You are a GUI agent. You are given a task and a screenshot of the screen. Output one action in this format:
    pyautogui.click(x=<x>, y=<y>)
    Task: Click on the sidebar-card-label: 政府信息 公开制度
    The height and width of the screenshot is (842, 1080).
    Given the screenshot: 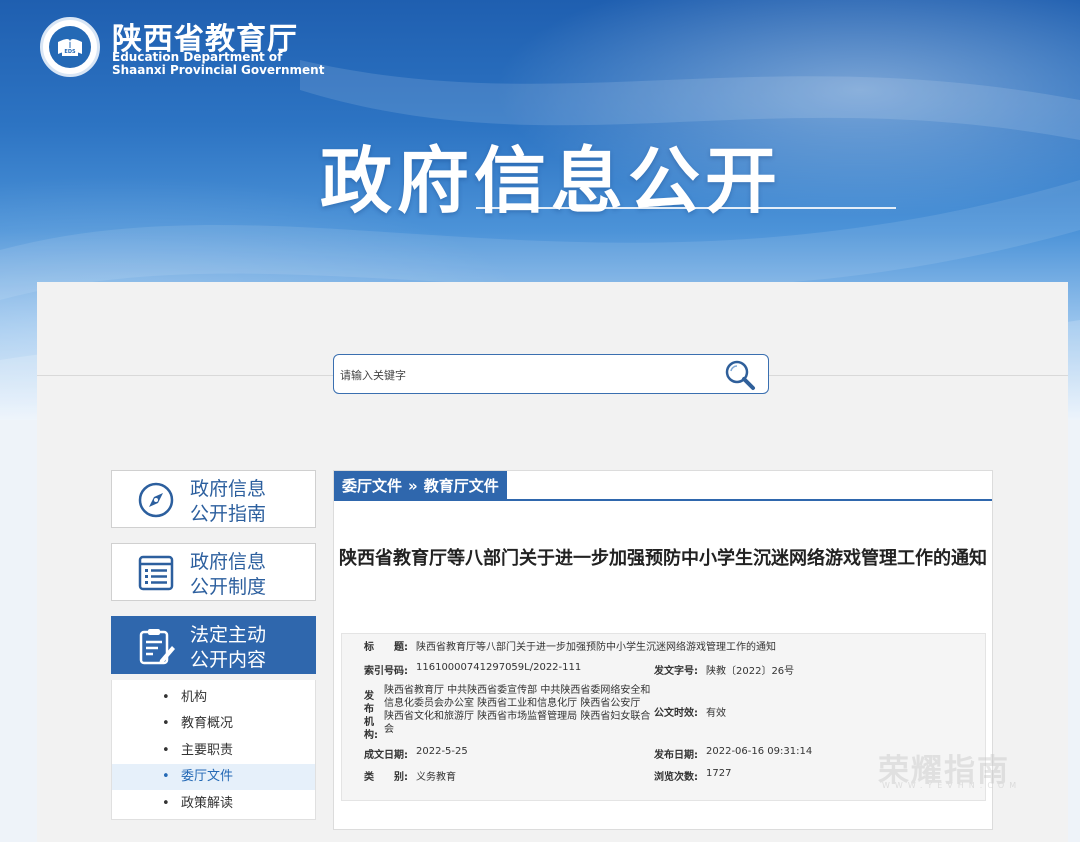 What is the action you would take?
    pyautogui.click(x=228, y=575)
    